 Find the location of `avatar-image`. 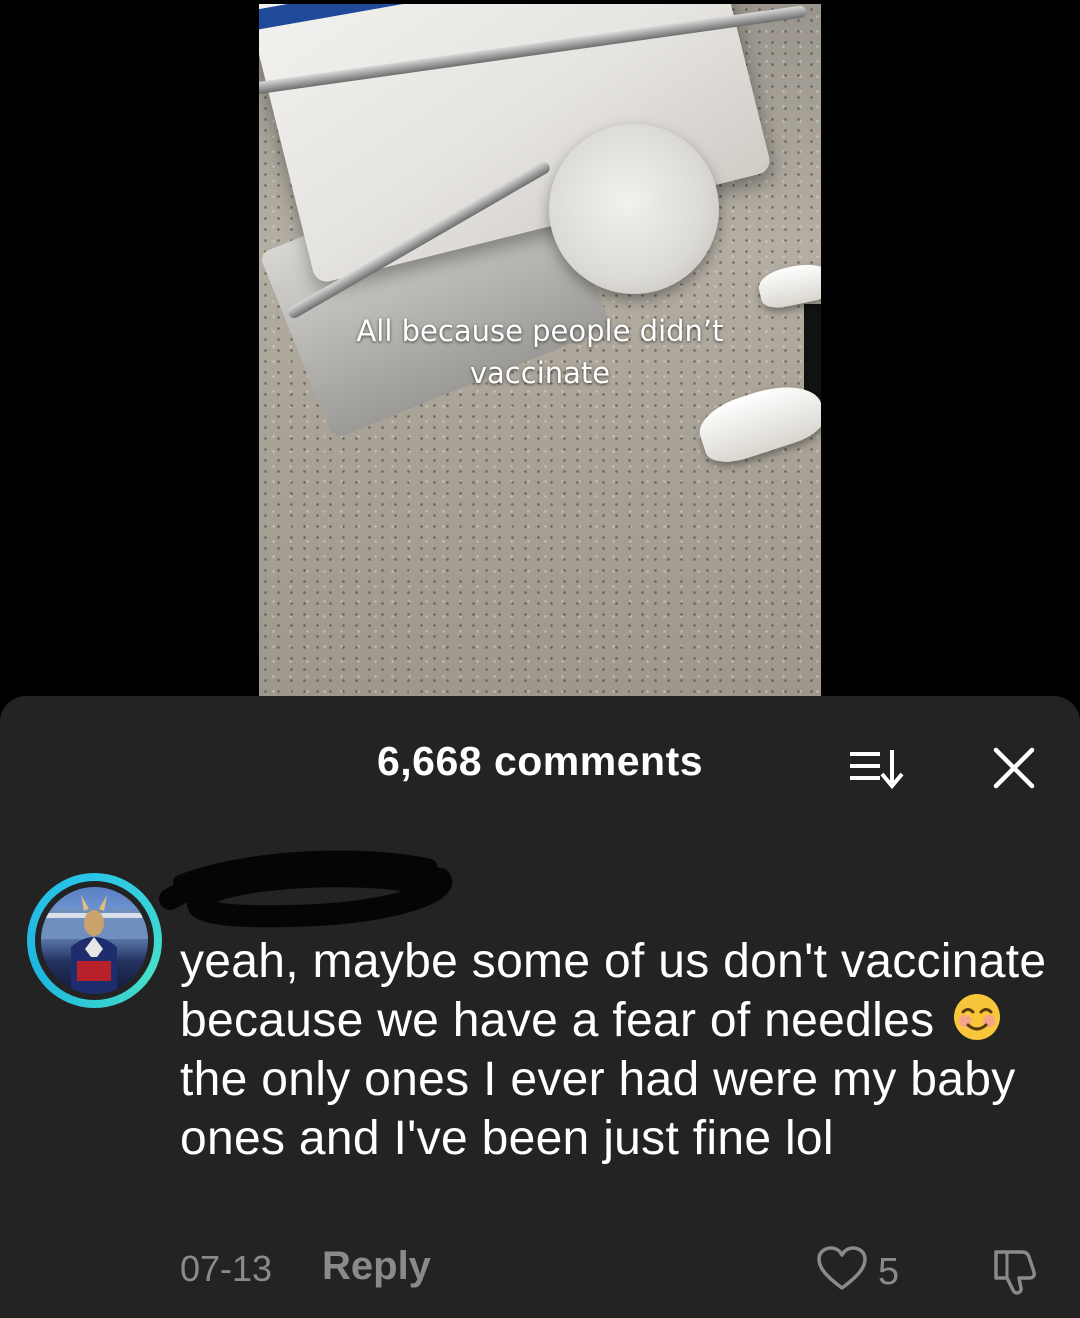

avatar-image is located at coordinates (94, 940).